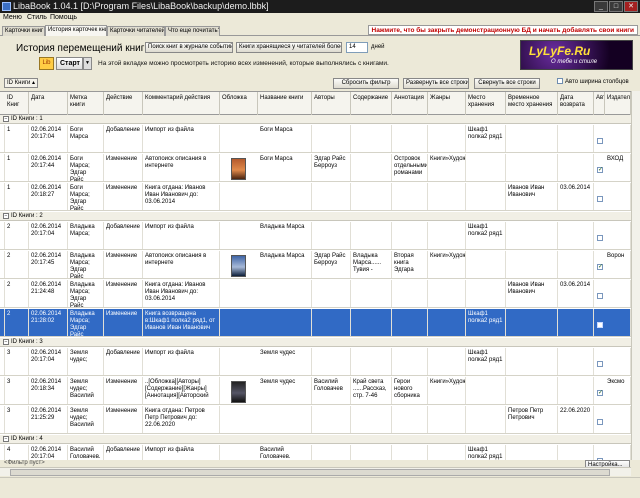 This screenshot has width=640, height=498. What do you see at coordinates (69, 63) in the screenshot?
I see `start-button: Старт` at bounding box center [69, 63].